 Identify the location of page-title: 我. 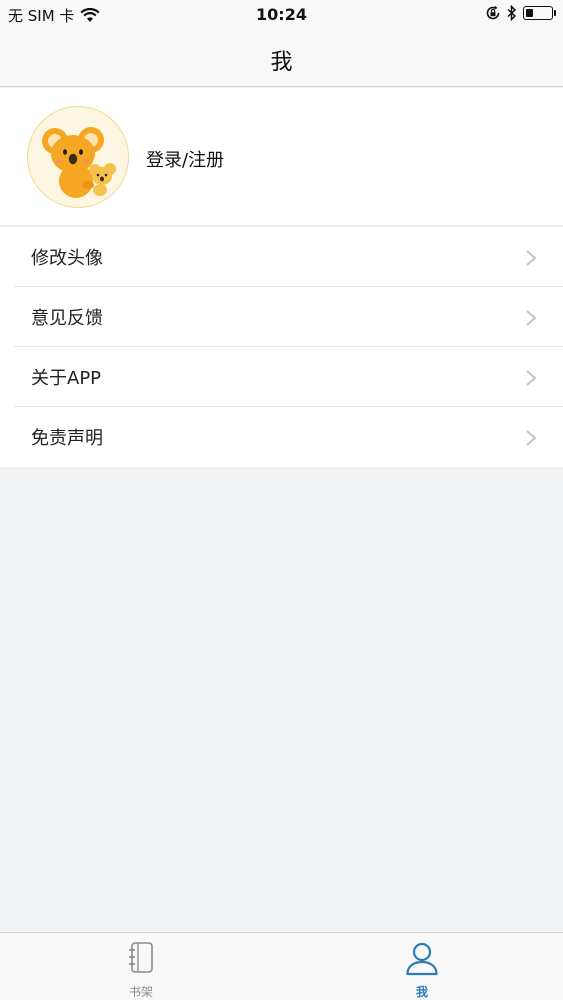
(281, 62).